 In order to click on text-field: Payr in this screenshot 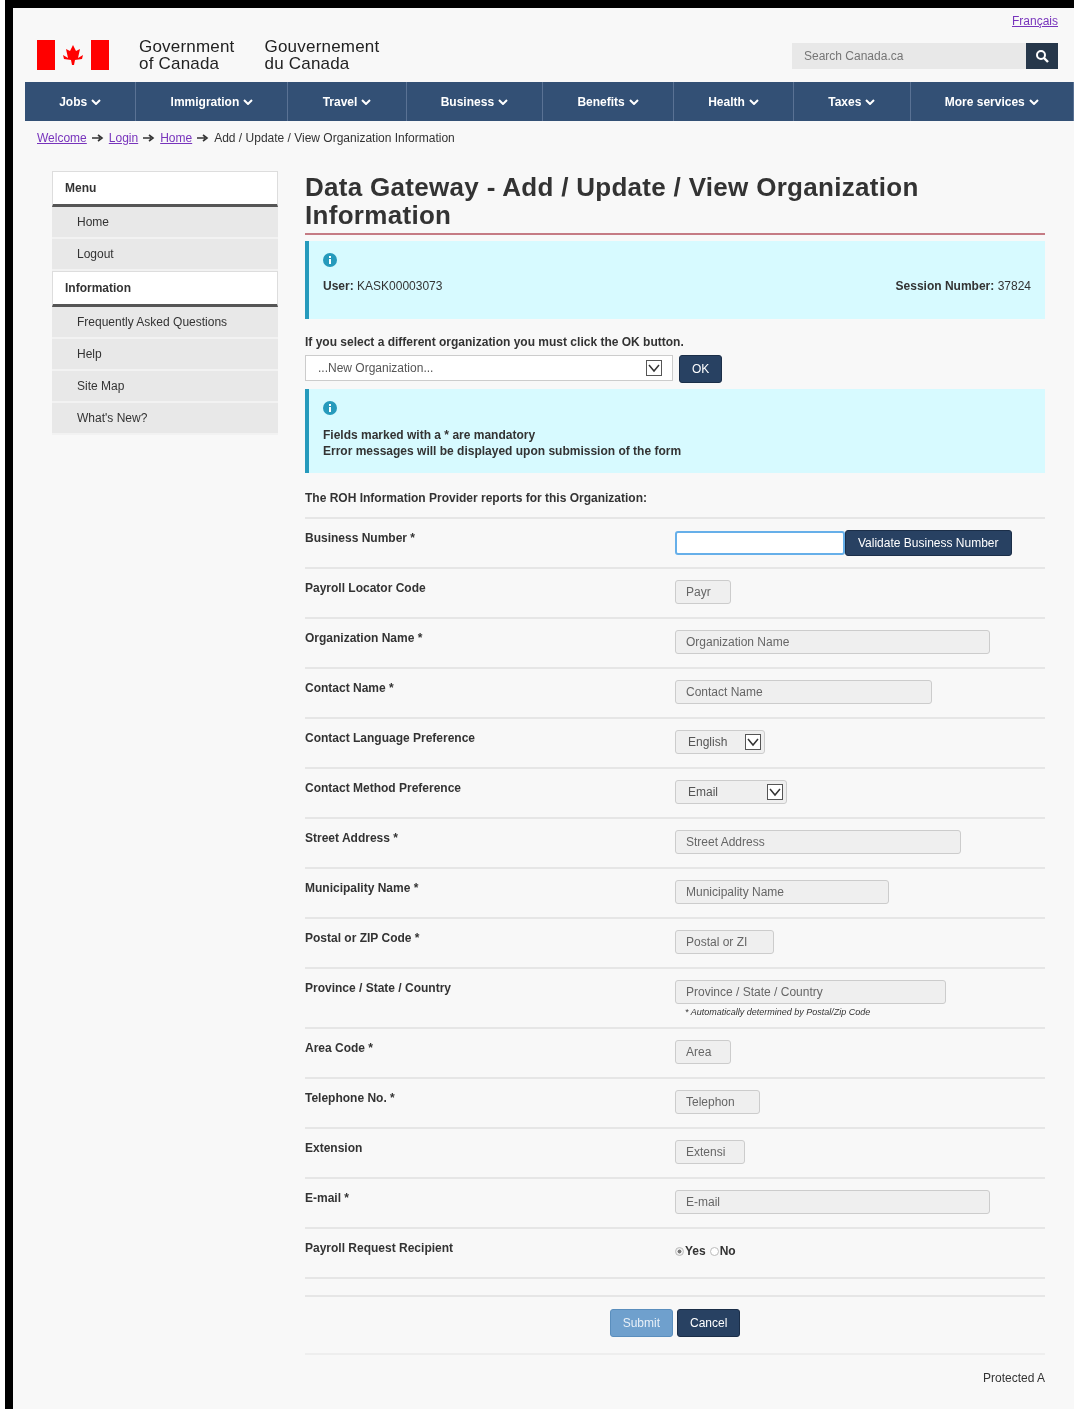, I will do `click(703, 592)`.